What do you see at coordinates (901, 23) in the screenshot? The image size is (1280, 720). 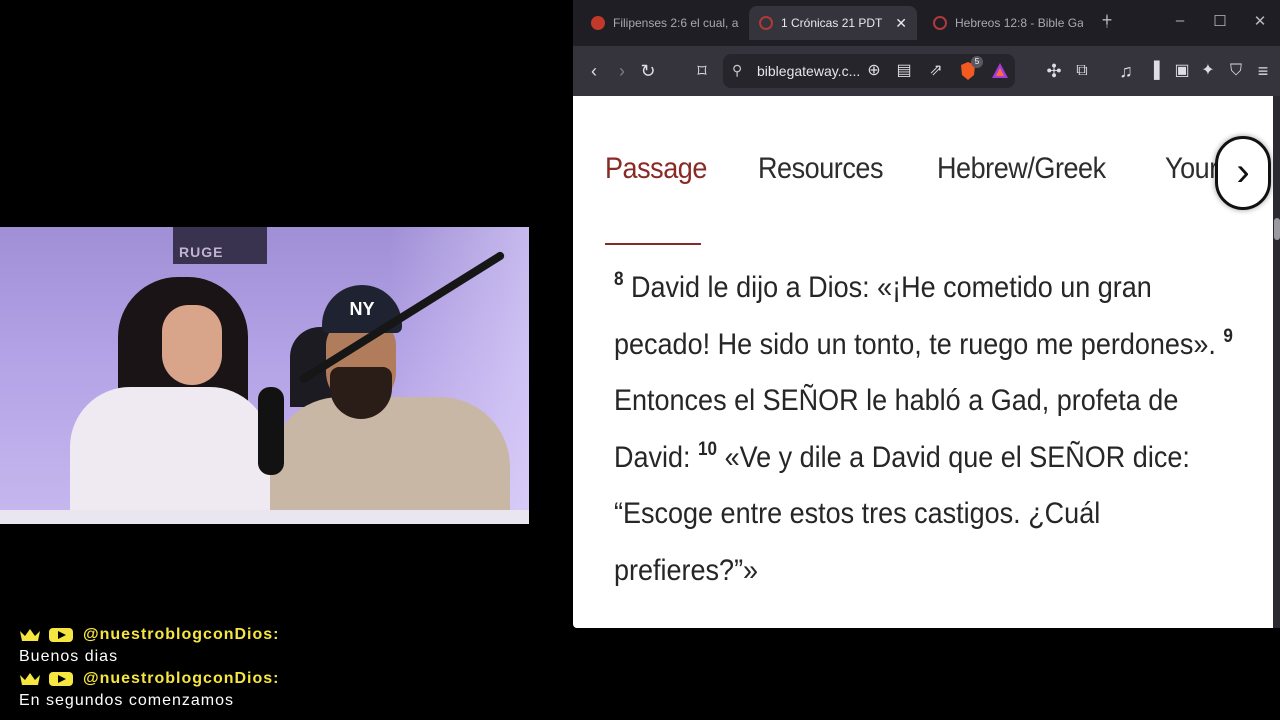 I see `close-tab-icon: ✕` at bounding box center [901, 23].